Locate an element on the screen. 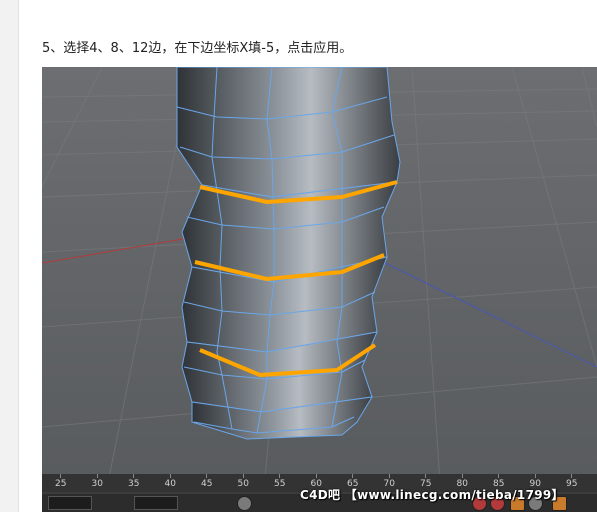 Image resolution: width=597 pixels, height=512 pixels. timeline-tick-label: 55 is located at coordinates (280, 484).